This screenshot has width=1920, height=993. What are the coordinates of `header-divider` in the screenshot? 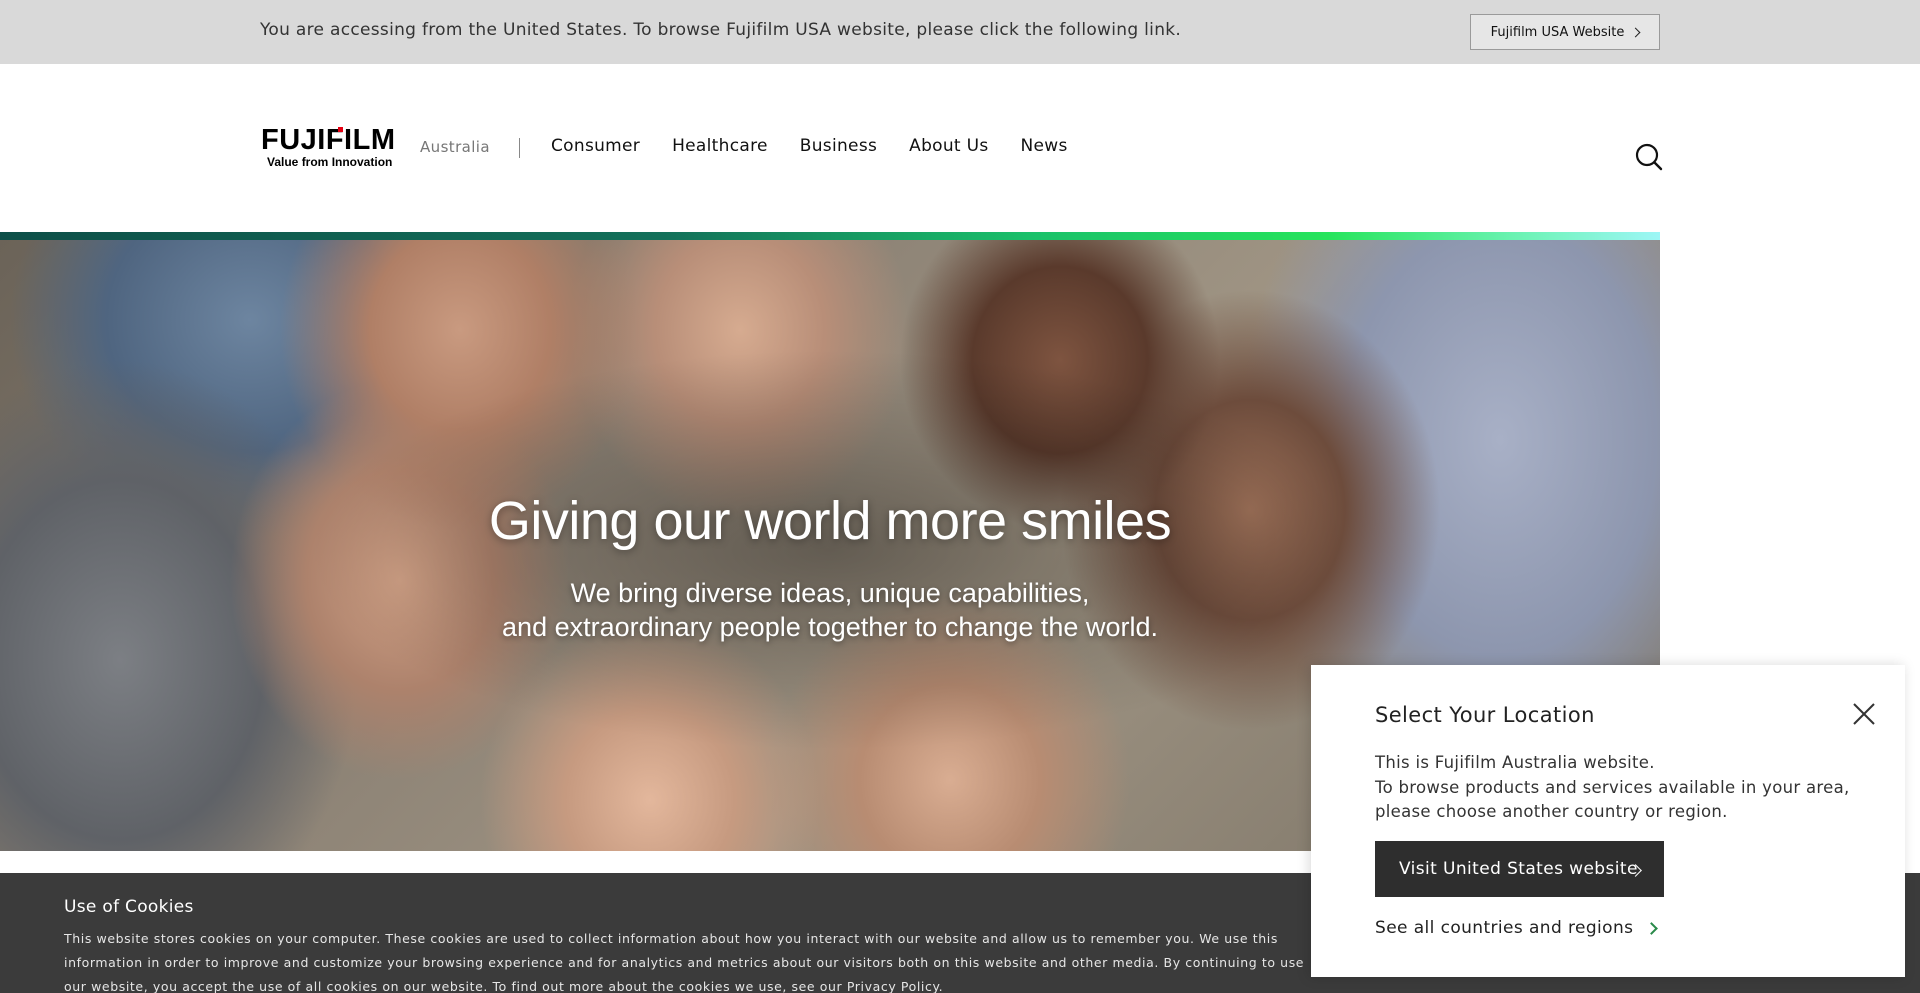 It's located at (519, 148).